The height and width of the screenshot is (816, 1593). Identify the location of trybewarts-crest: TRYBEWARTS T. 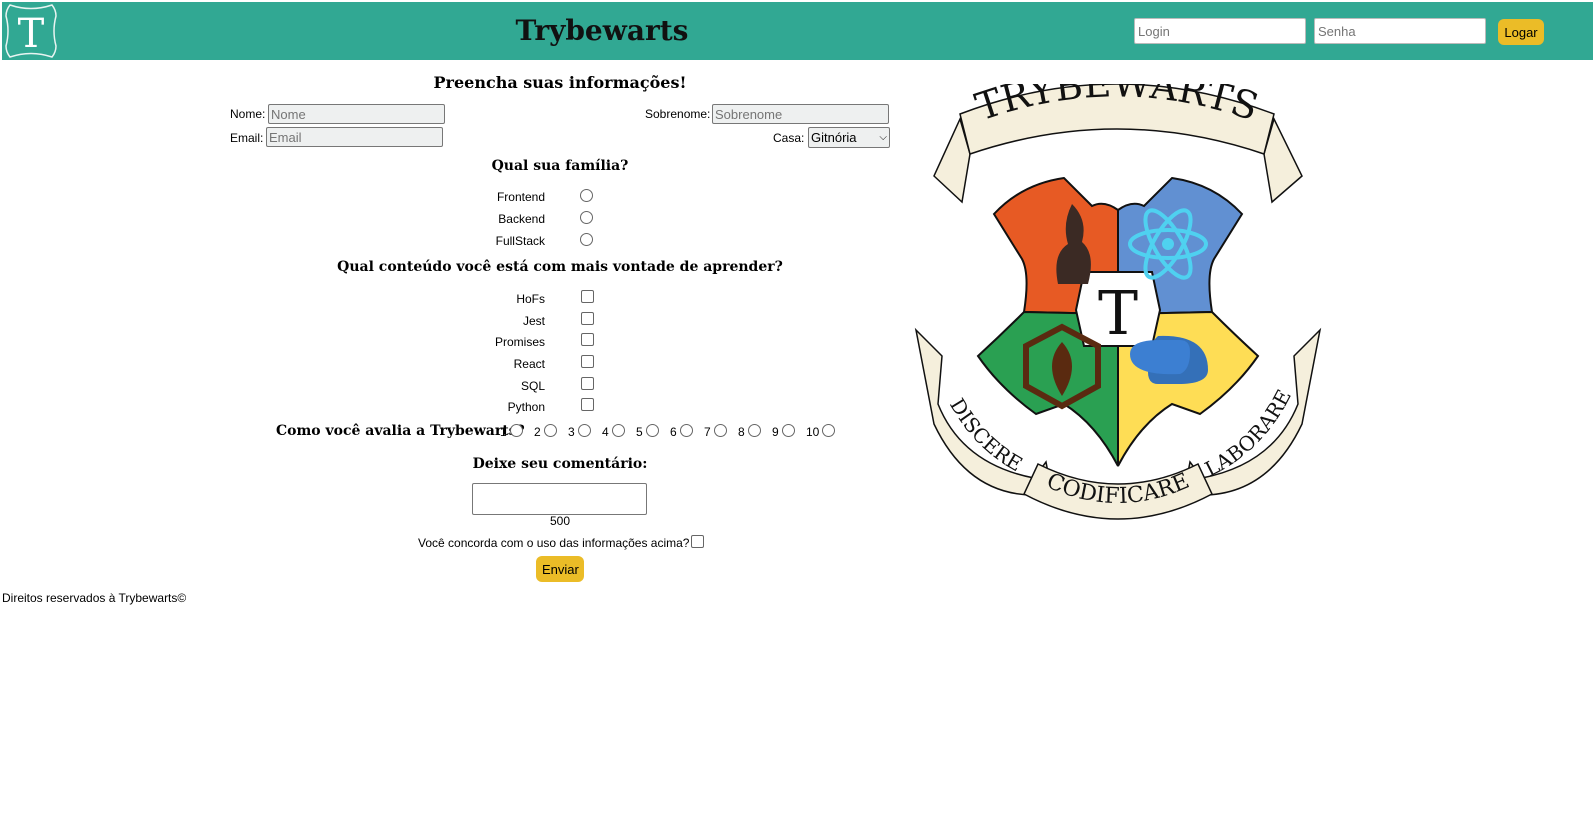
(1118, 302).